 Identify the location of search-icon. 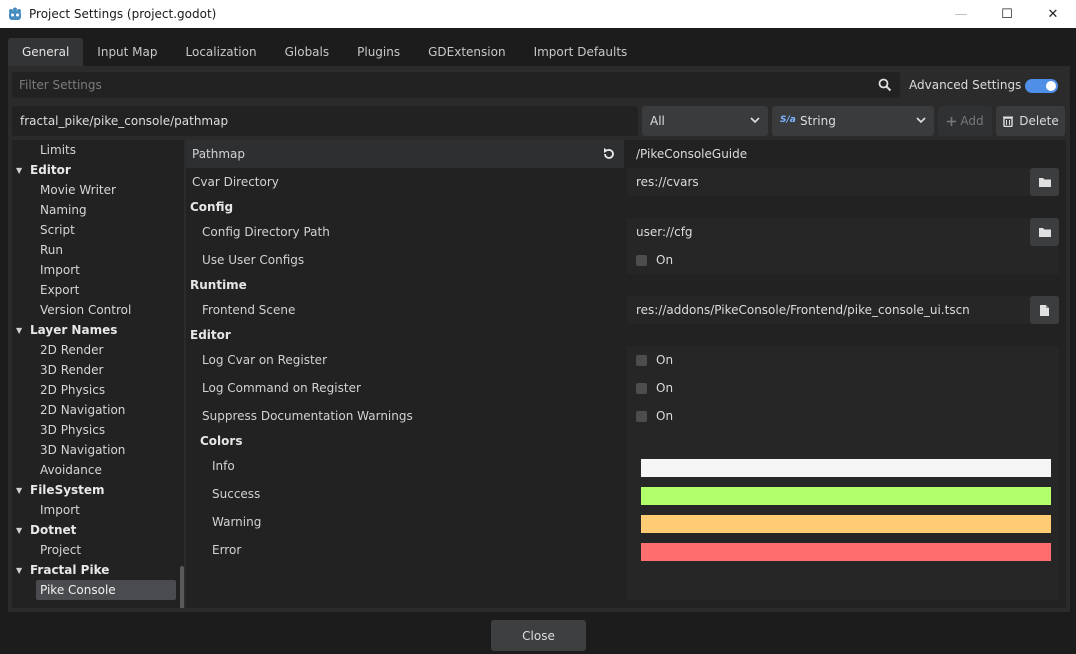
(885, 85).